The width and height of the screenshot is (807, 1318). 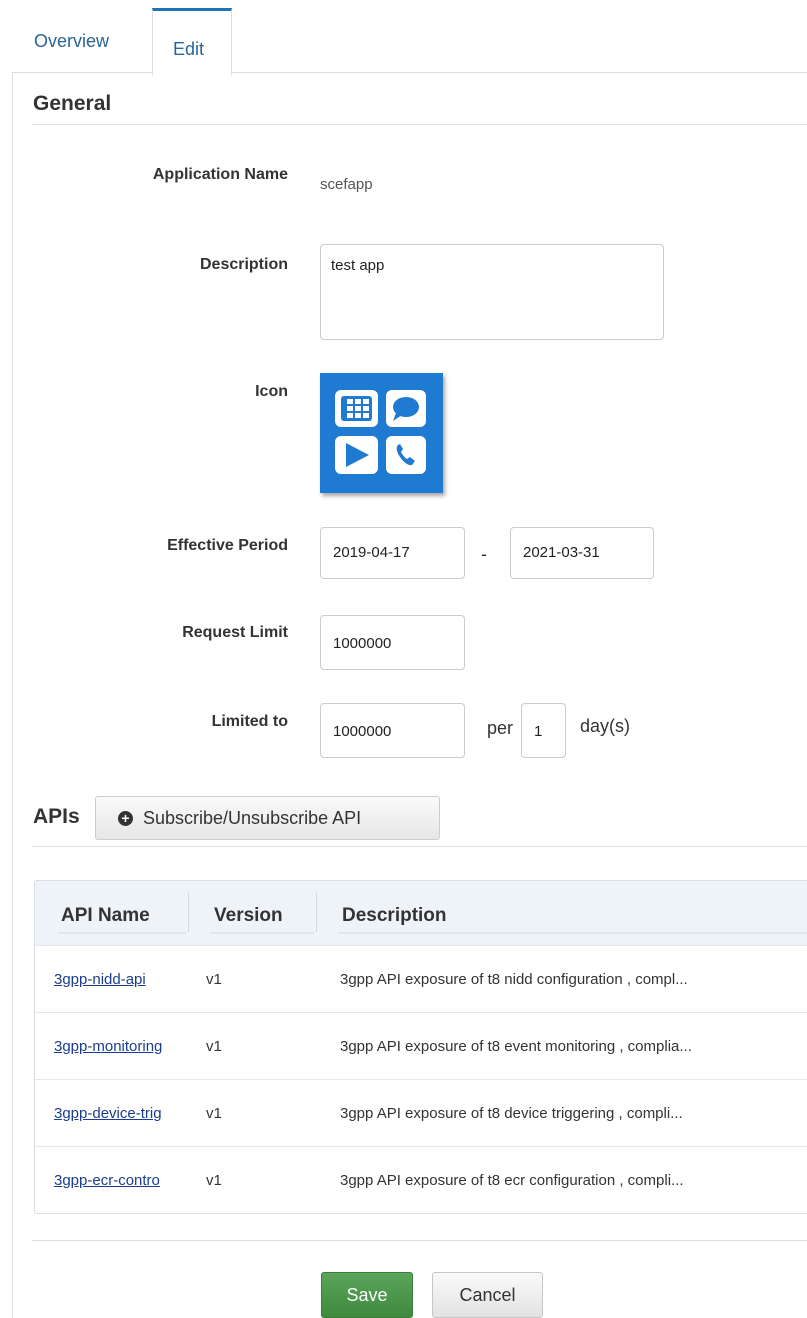 I want to click on api-name-link: 3gpp-device-trig, so click(x=119, y=1113).